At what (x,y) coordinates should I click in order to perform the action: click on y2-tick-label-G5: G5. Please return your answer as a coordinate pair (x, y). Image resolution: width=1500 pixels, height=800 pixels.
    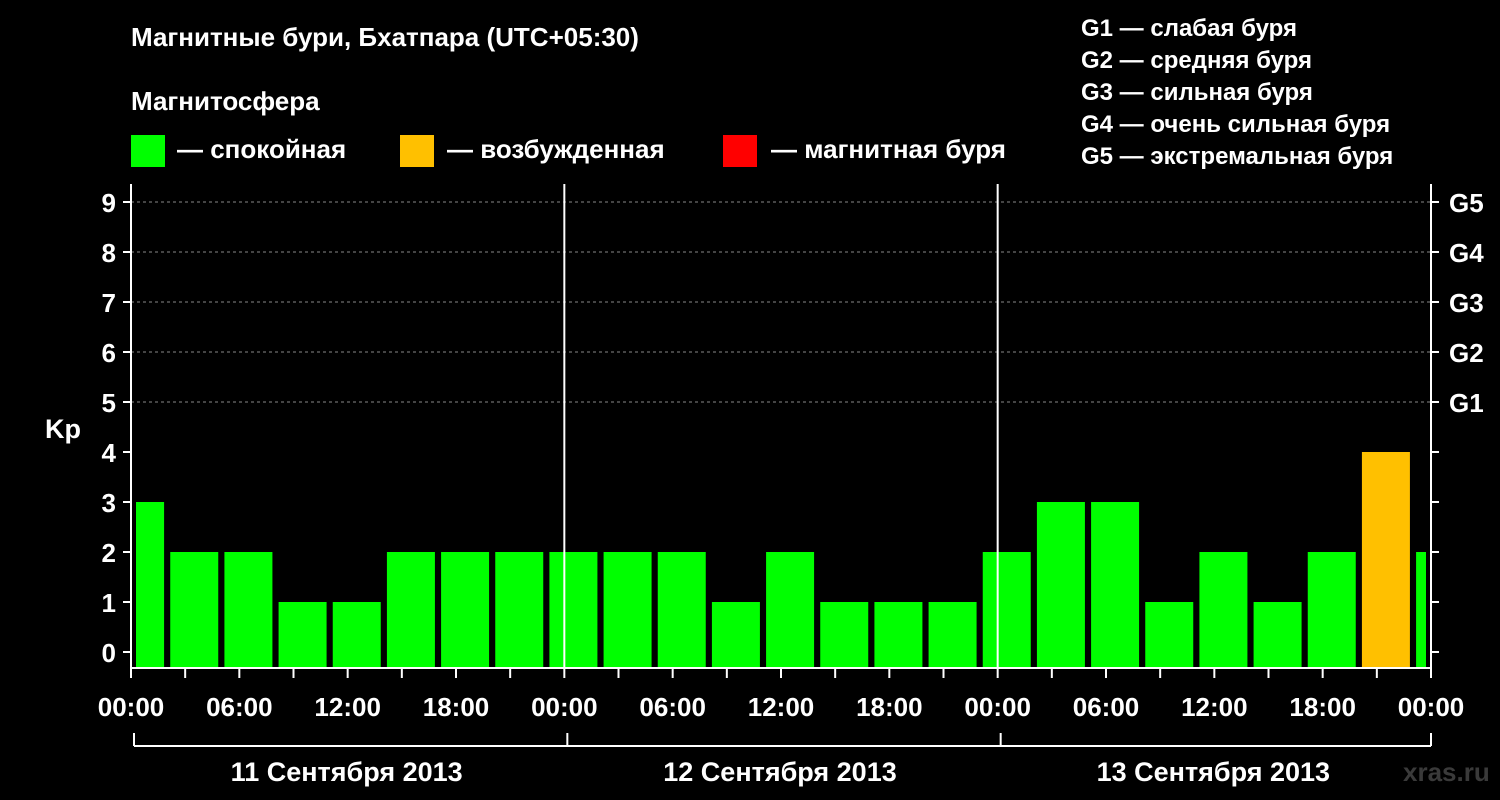
    Looking at the image, I should click on (1466, 203).